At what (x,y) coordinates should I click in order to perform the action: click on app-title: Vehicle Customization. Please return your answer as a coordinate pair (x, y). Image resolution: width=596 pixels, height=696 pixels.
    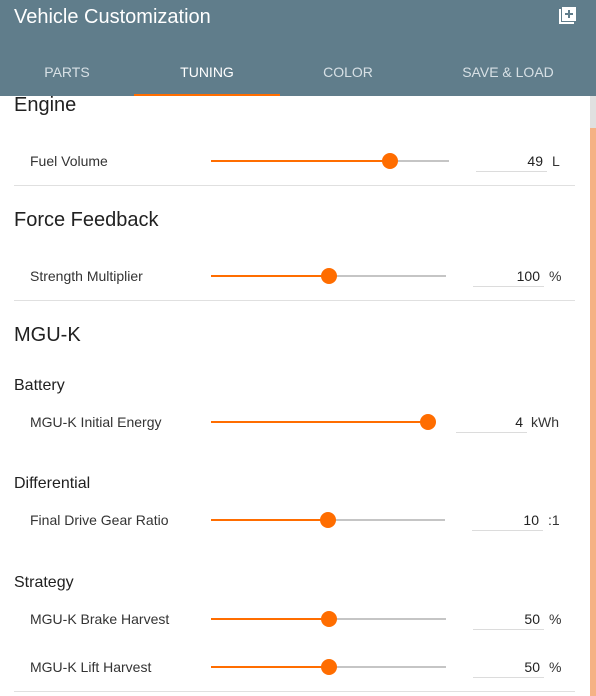
    Looking at the image, I should click on (112, 17).